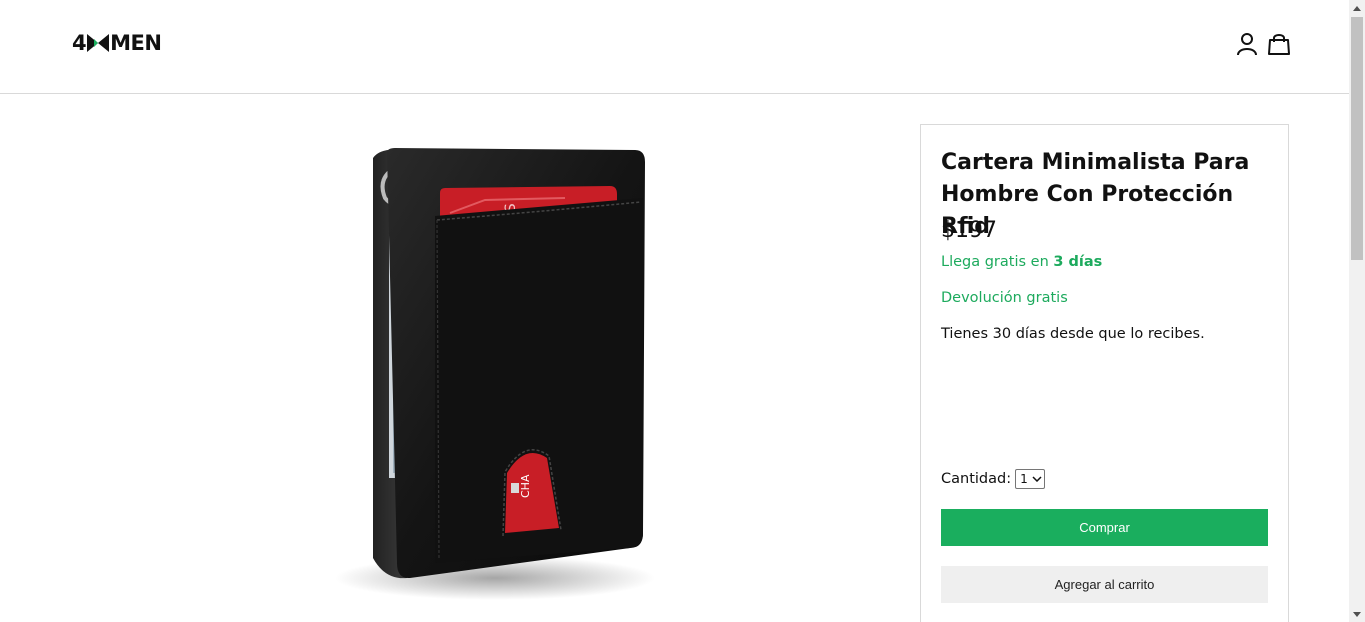 Image resolution: width=1365 pixels, height=622 pixels. What do you see at coordinates (1004, 298) in the screenshot?
I see `returns-title: Devolución gratis` at bounding box center [1004, 298].